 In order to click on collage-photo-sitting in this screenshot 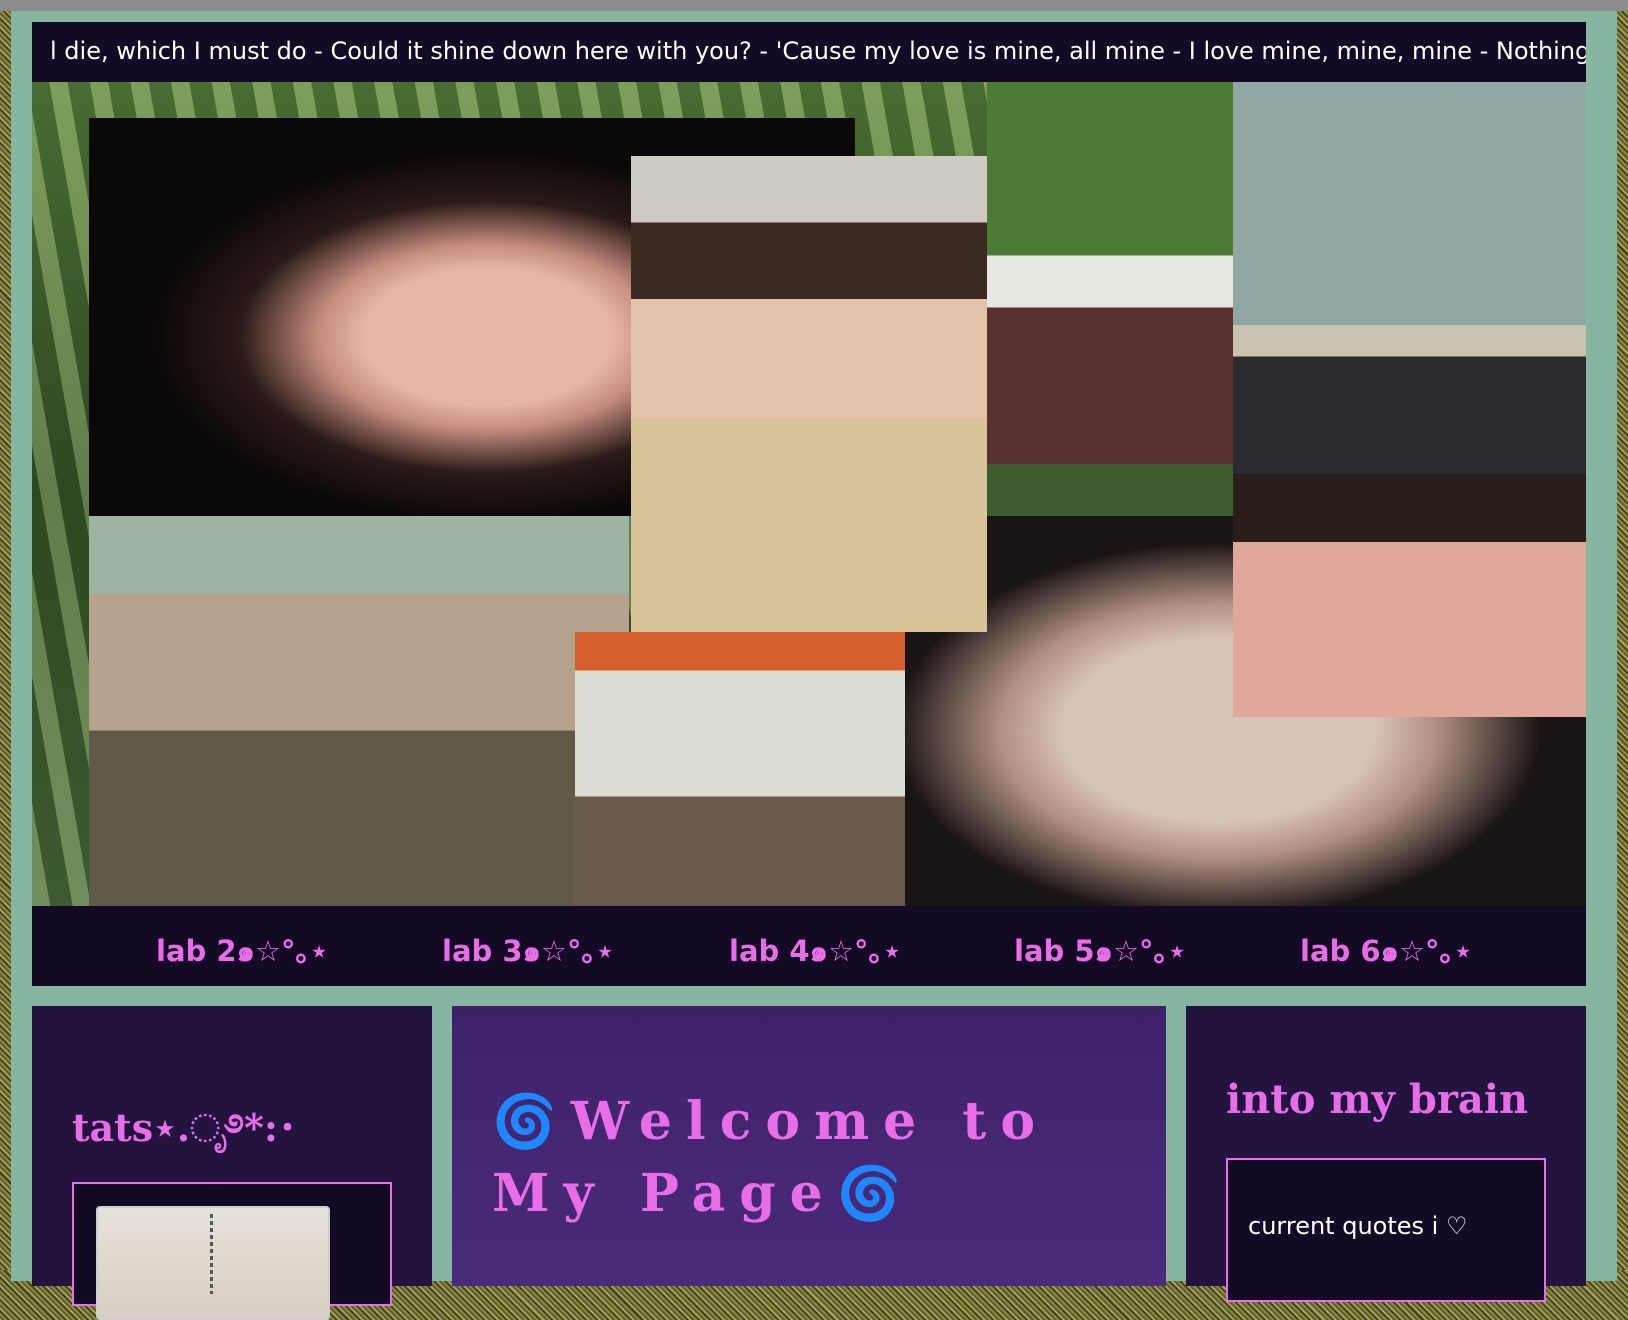, I will do `click(359, 711)`.